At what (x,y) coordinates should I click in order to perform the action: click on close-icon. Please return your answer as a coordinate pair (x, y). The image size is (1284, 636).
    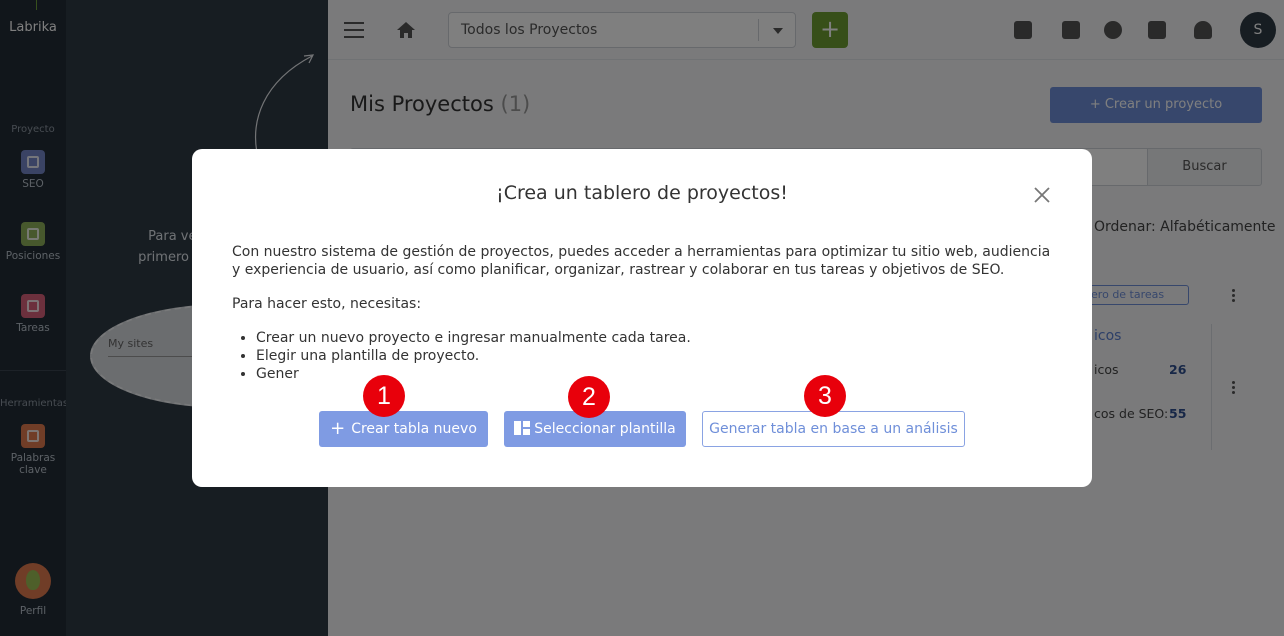
    Looking at the image, I should click on (1042, 195).